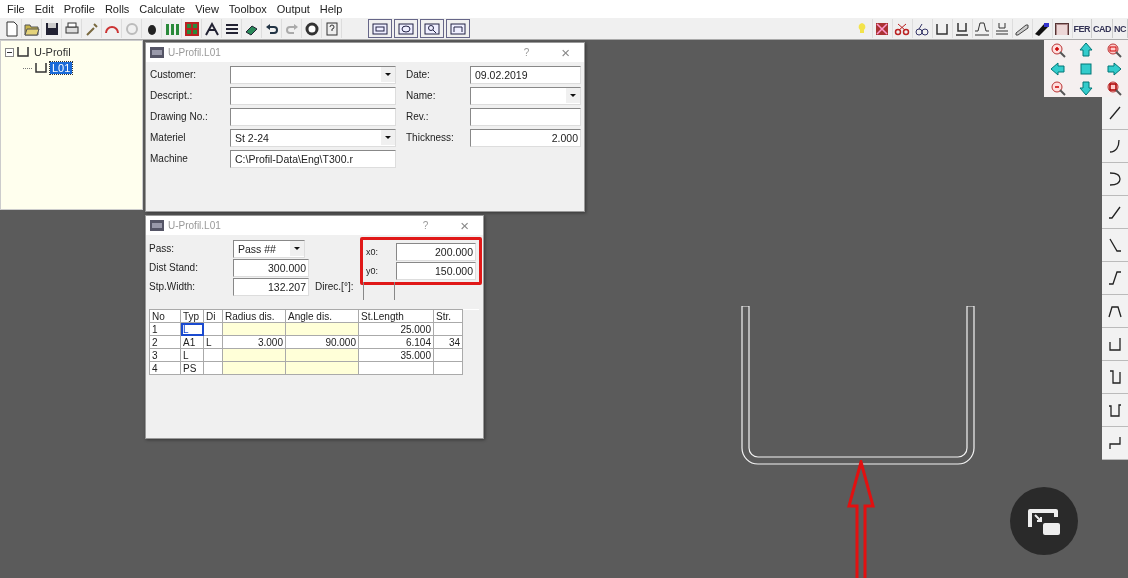 The height and width of the screenshot is (578, 1128). I want to click on column-header: St.Length, so click(396, 316).